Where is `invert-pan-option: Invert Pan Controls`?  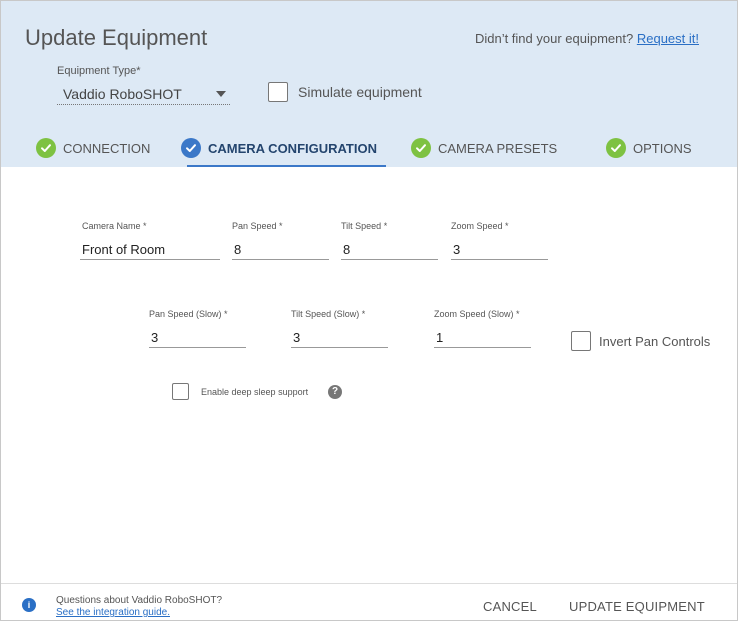
invert-pan-option: Invert Pan Controls is located at coordinates (640, 341).